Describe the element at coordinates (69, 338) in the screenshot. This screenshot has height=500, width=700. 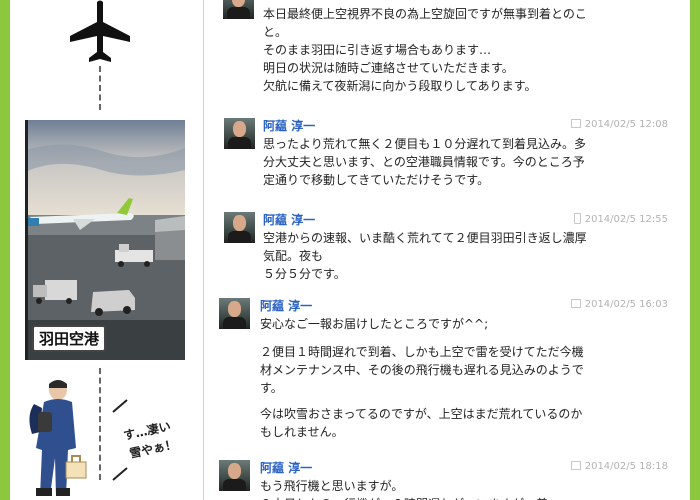
I see `photo-location-label: 羽田空港` at that location.